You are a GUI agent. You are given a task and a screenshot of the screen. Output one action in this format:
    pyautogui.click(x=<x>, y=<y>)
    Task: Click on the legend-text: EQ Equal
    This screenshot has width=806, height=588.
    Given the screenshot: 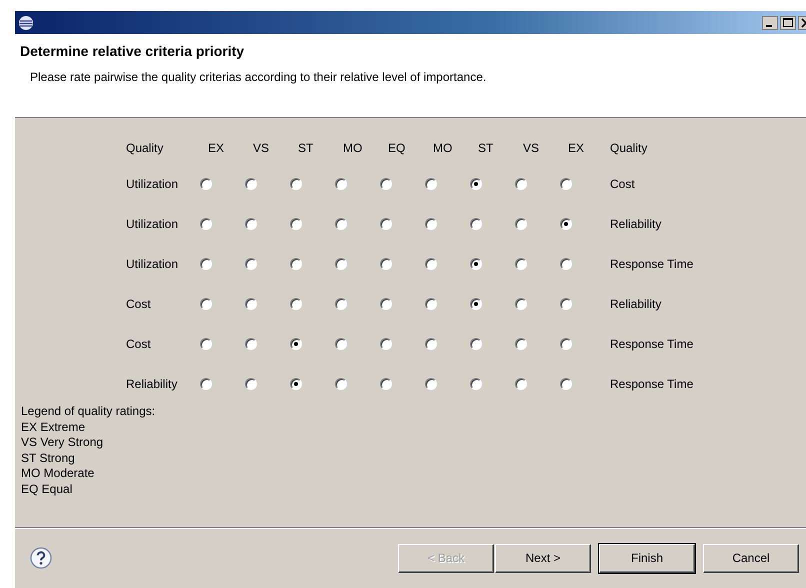 What is the action you would take?
    pyautogui.click(x=47, y=489)
    